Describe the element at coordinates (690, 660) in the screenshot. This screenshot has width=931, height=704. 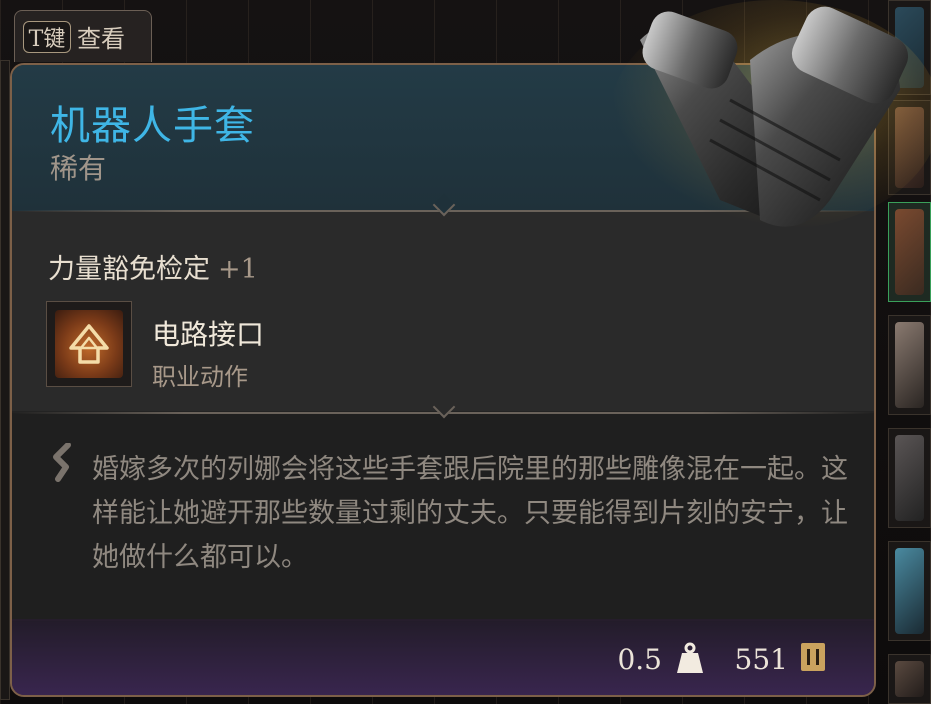
I see `weight-icon` at that location.